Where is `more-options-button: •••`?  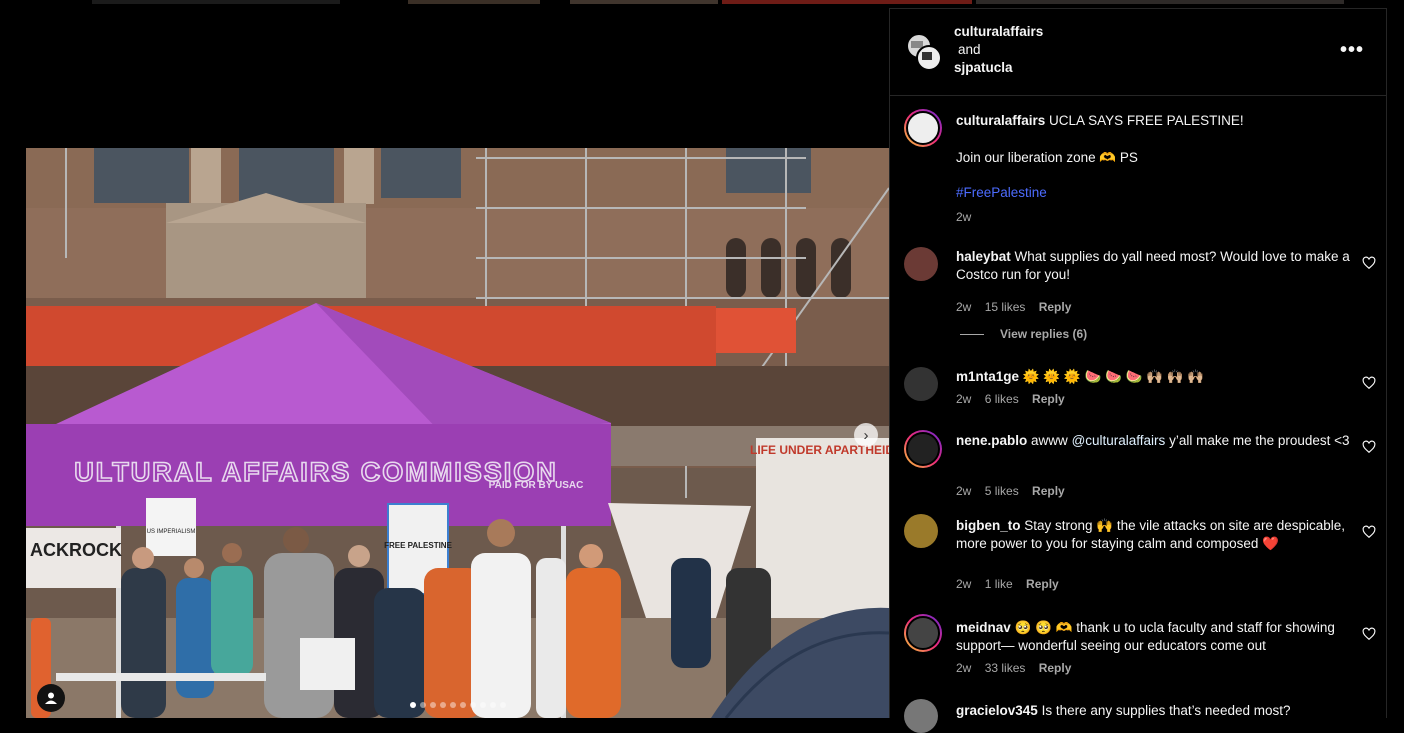 more-options-button: ••• is located at coordinates (1352, 50).